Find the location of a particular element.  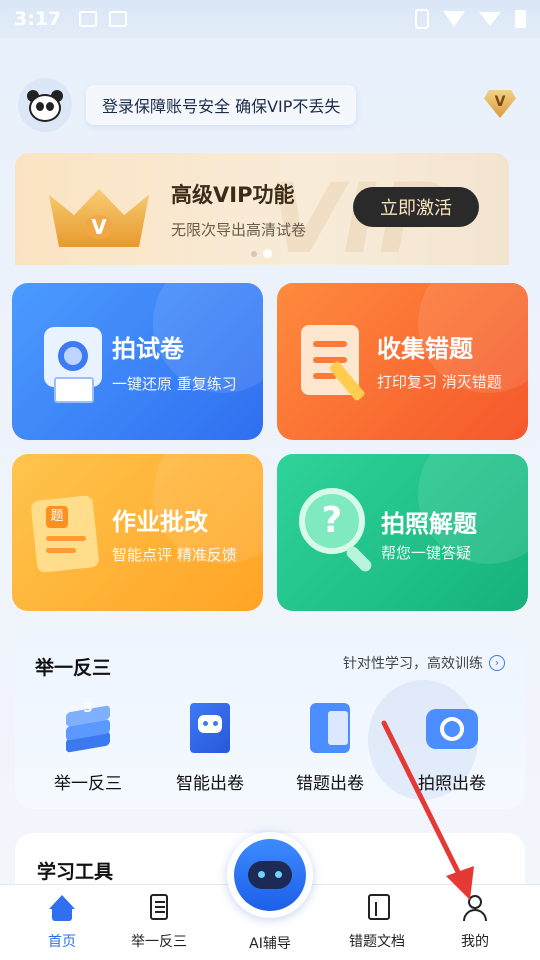

tab-label: 首页 is located at coordinates (62, 942).